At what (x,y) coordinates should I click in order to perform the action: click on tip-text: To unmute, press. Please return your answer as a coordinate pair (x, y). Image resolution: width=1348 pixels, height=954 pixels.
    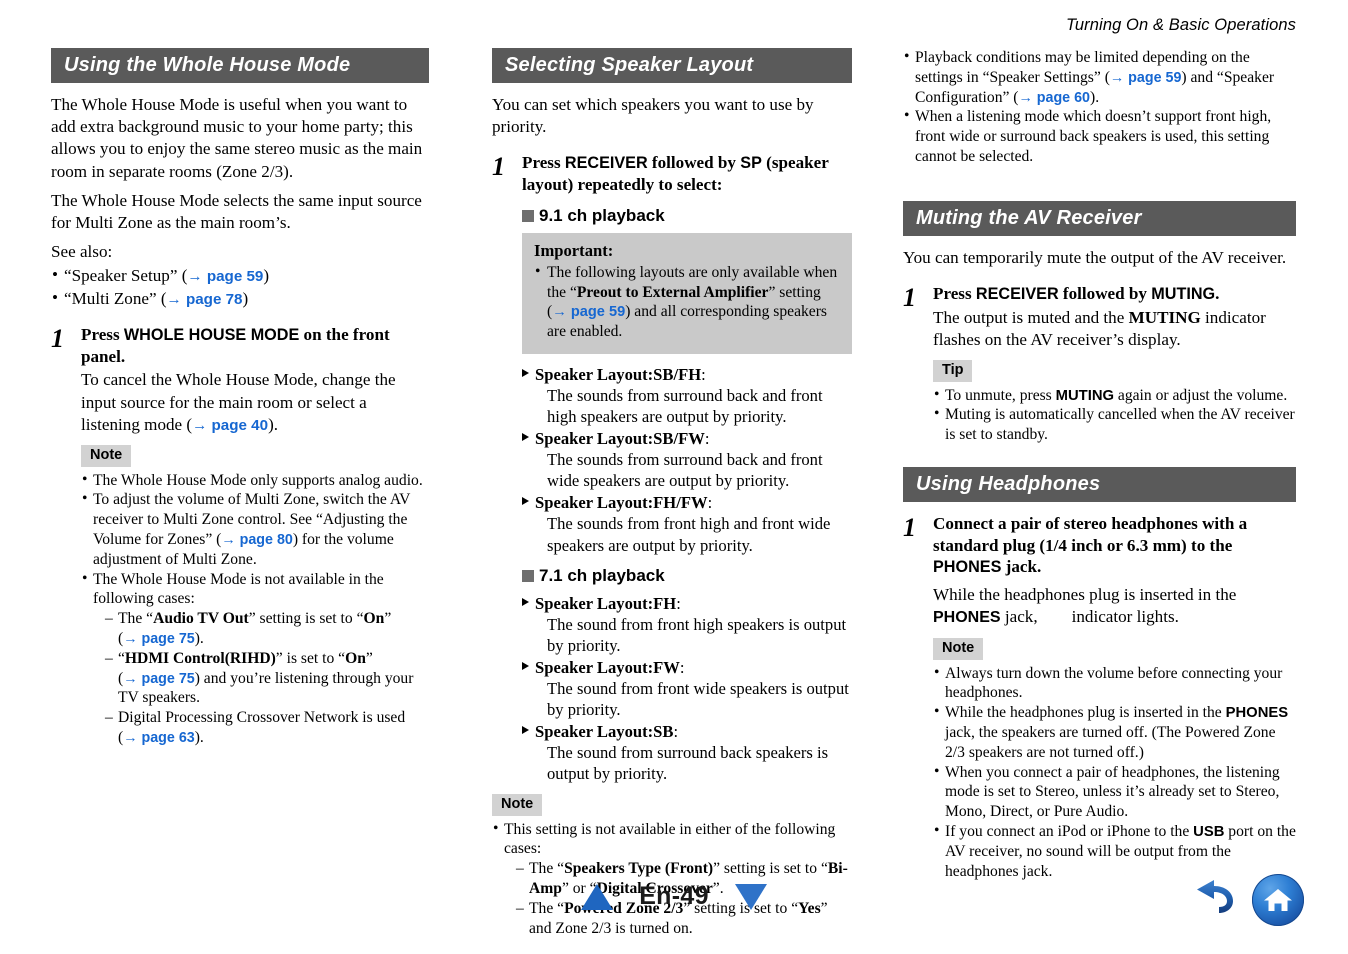
    Looking at the image, I should click on (1000, 395).